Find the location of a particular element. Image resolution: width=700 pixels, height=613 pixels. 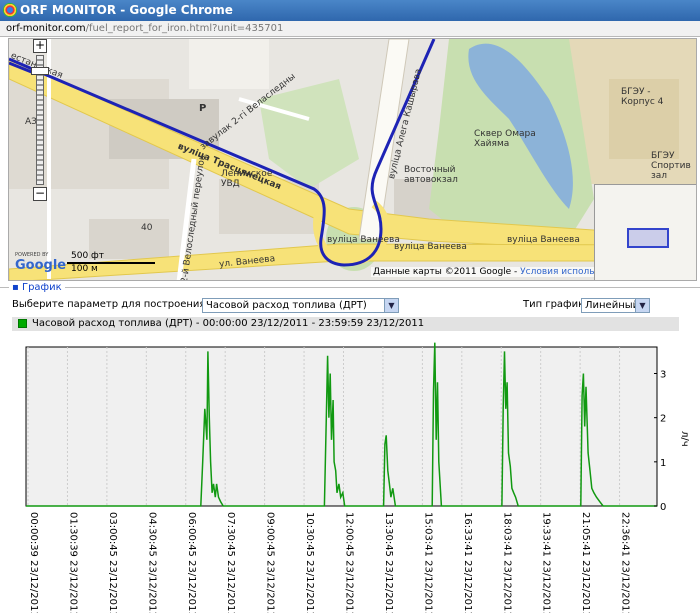

x-tick-label: 03:00:45 23/12/2011 is located at coordinates (112, 562).